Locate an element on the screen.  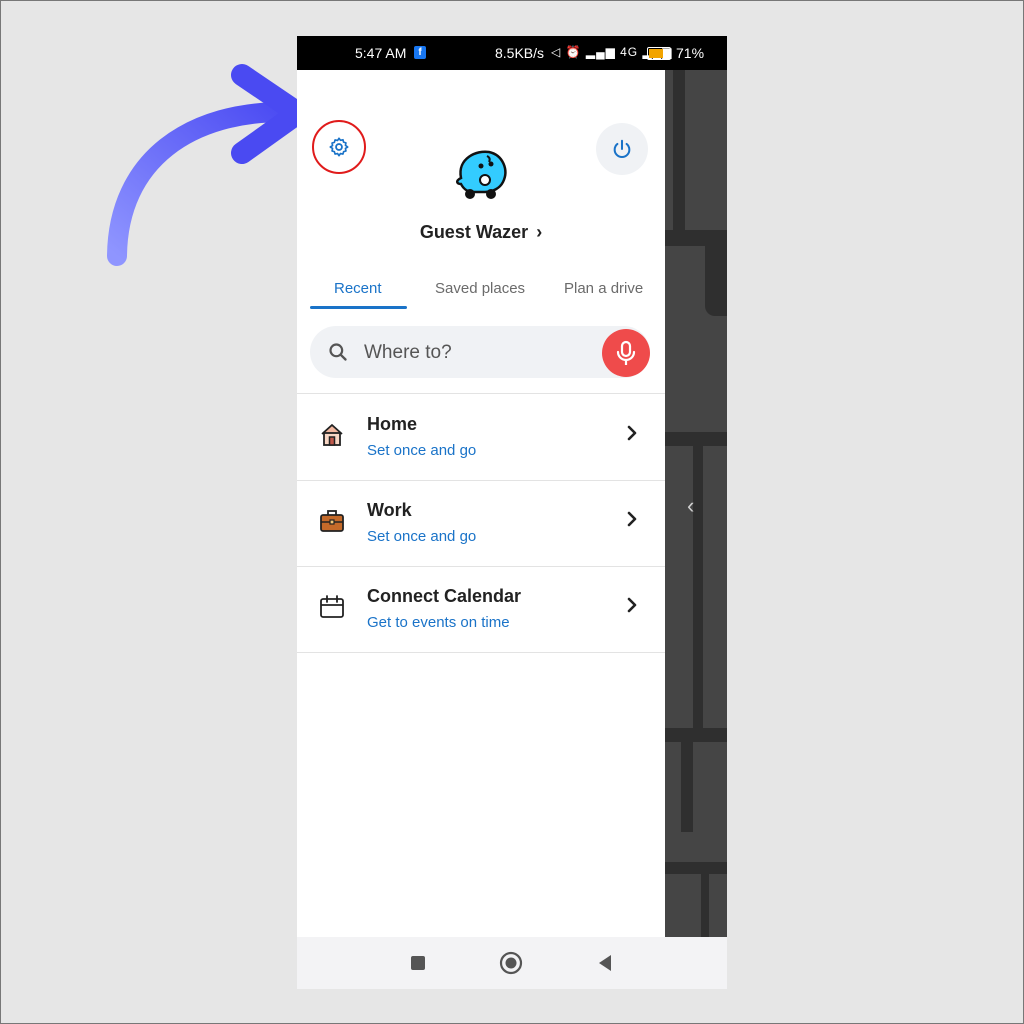
back-triangle-icon is located at coordinates (605, 963).